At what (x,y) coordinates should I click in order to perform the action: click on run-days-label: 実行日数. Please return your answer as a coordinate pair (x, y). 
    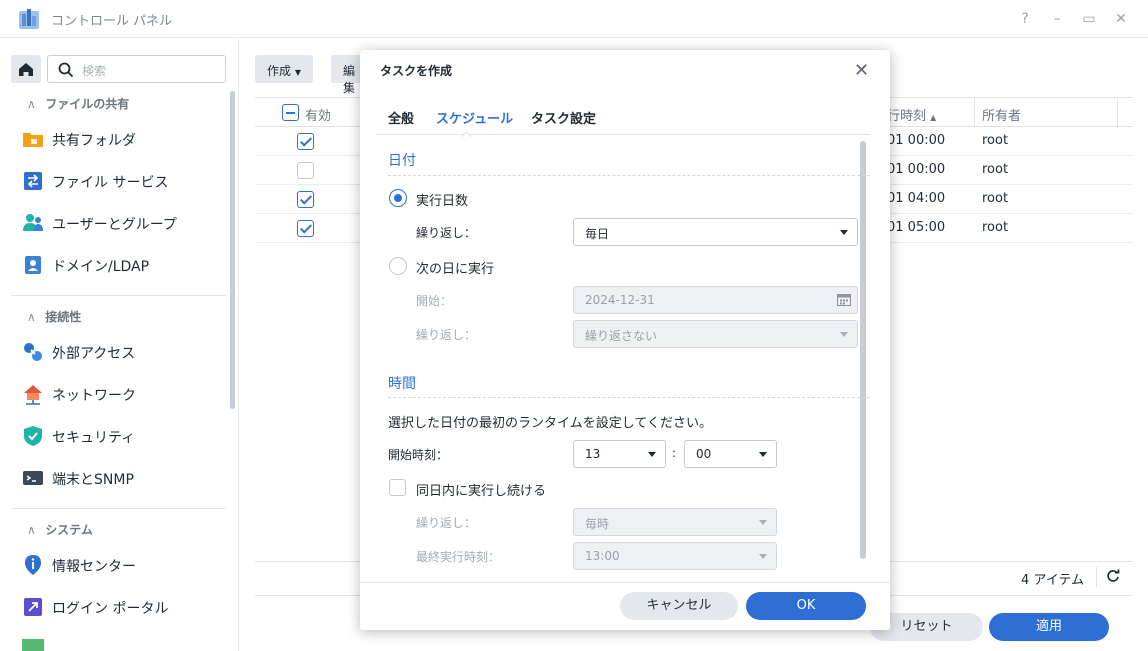
    Looking at the image, I should click on (442, 201).